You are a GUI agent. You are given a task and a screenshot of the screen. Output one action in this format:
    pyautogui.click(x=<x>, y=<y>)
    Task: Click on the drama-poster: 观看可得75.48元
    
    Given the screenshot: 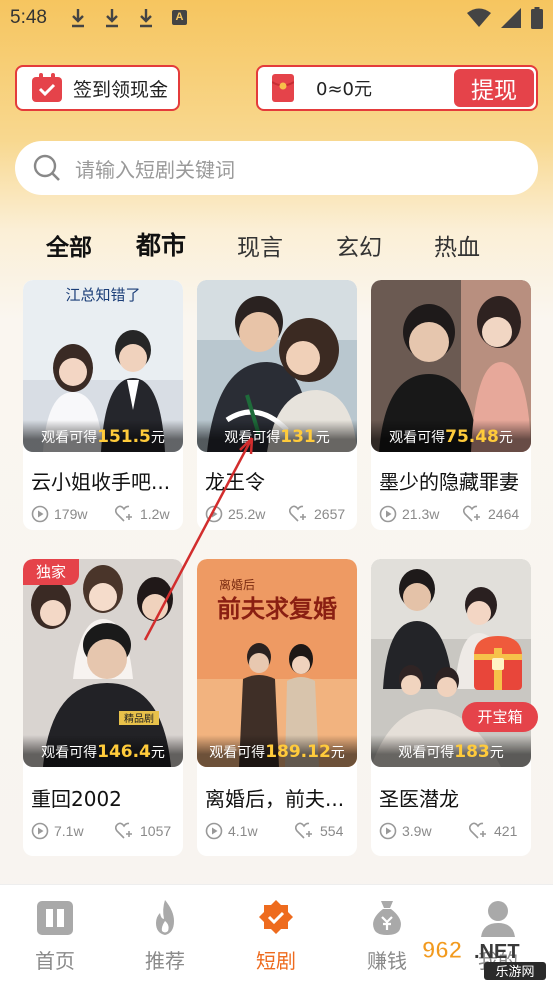 What is the action you would take?
    pyautogui.click(x=451, y=366)
    